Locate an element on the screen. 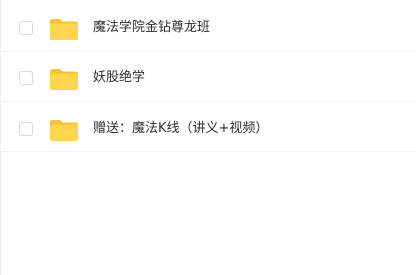 The height and width of the screenshot is (275, 416). file-name: 赠送：魔法K线（讲义+视频） is located at coordinates (180, 129).